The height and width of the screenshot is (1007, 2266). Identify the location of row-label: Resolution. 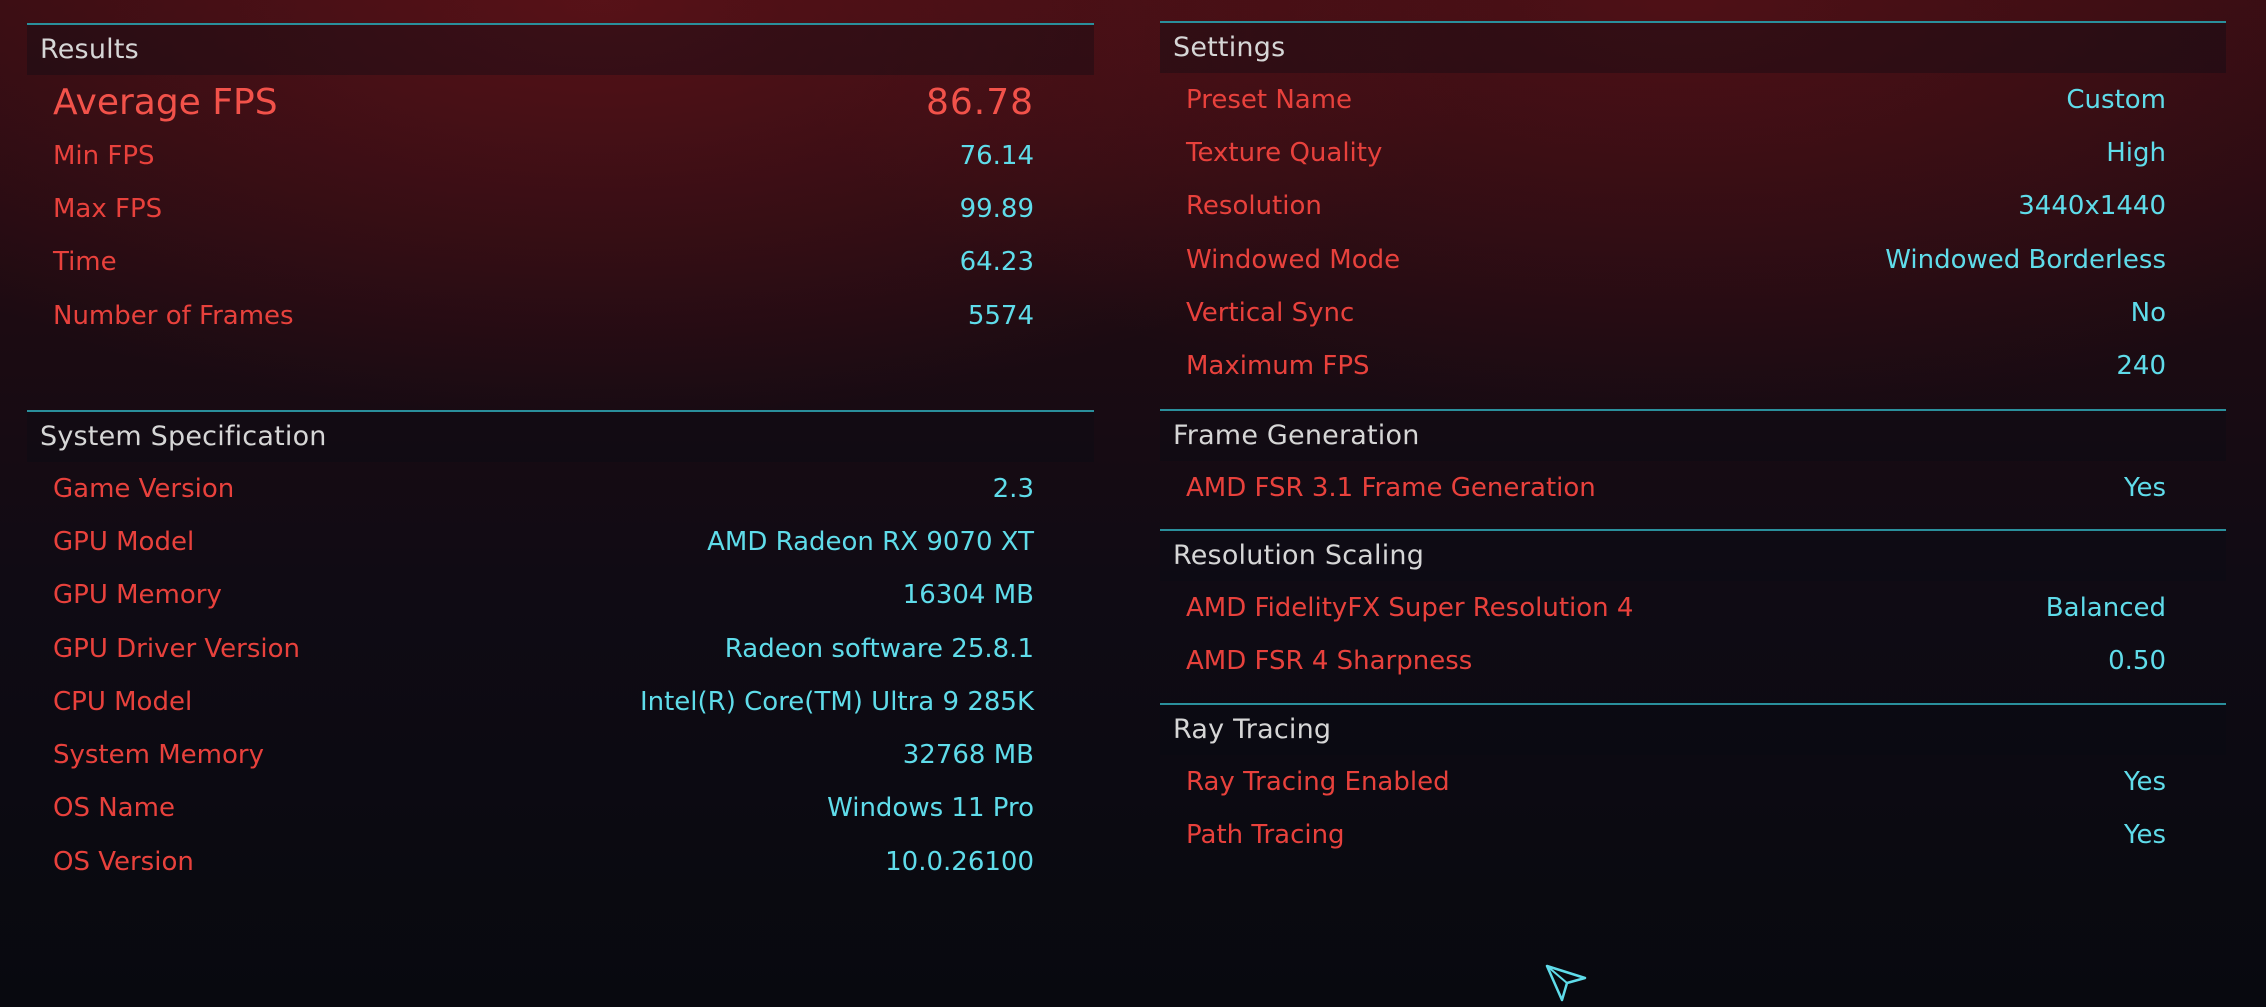
(1254, 206).